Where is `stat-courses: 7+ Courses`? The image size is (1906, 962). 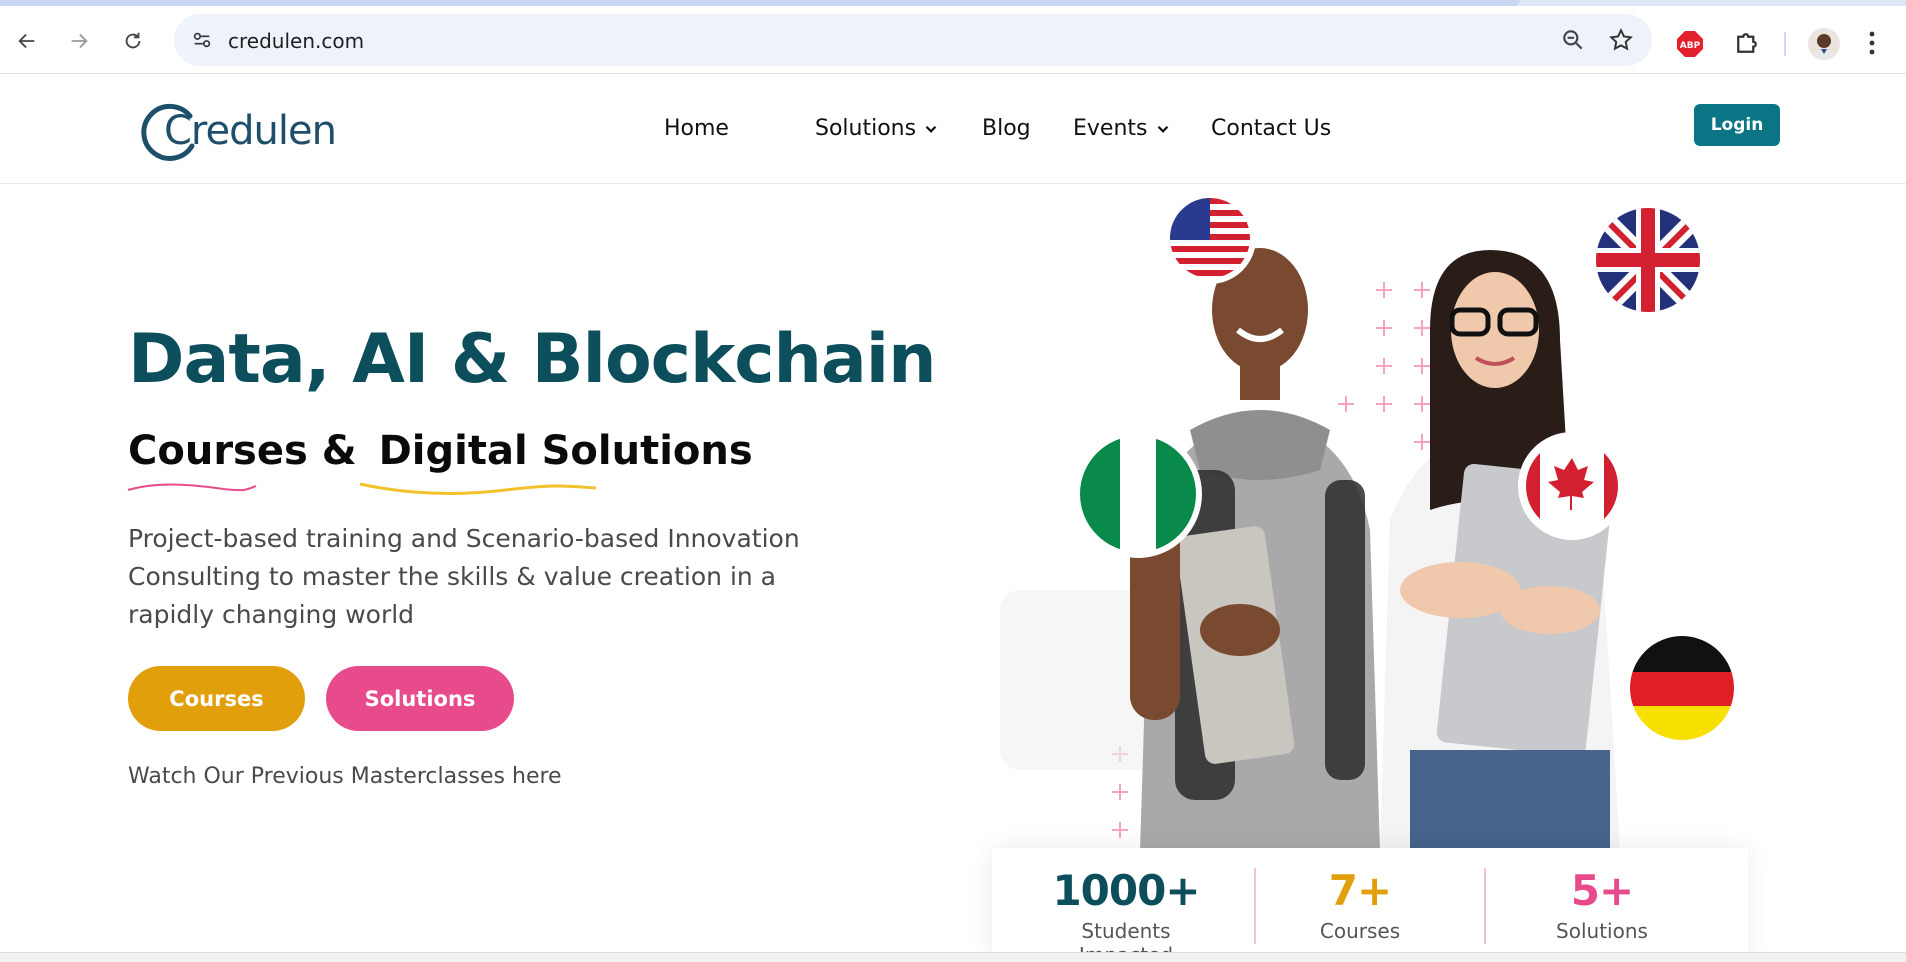 stat-courses: 7+ Courses is located at coordinates (1360, 904).